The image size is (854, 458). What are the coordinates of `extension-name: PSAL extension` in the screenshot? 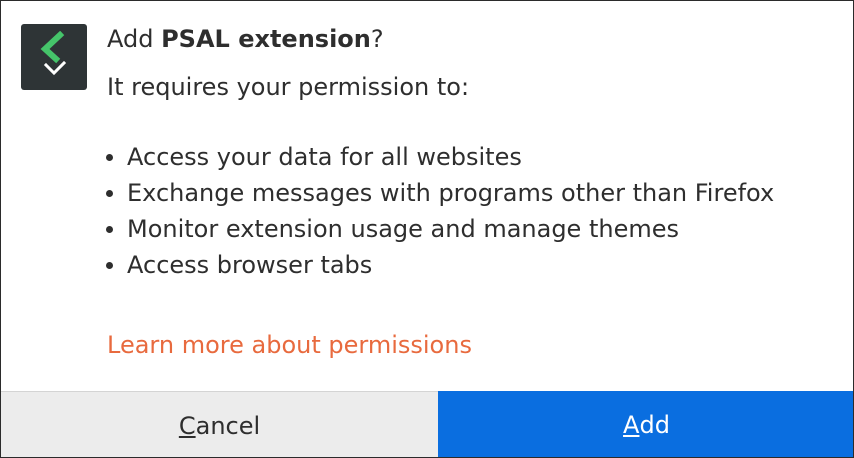 It's located at (266, 39).